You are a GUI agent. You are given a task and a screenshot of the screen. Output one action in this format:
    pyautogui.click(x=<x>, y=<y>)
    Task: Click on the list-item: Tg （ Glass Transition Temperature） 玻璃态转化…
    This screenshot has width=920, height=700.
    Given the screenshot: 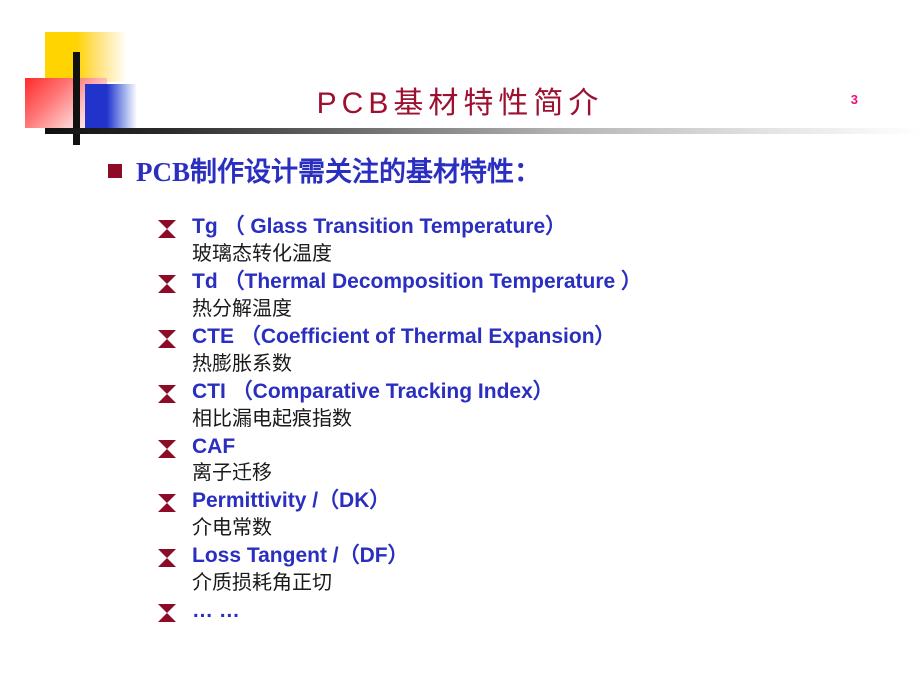 What is the action you would take?
    pyautogui.click(x=518, y=240)
    